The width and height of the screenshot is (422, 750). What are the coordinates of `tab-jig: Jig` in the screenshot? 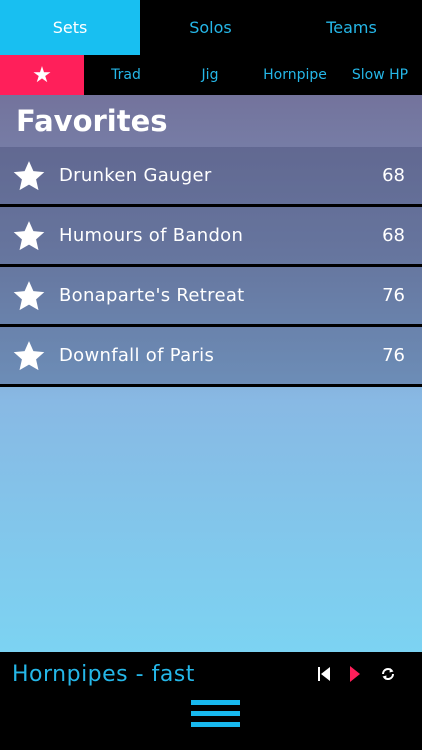 It's located at (210, 75).